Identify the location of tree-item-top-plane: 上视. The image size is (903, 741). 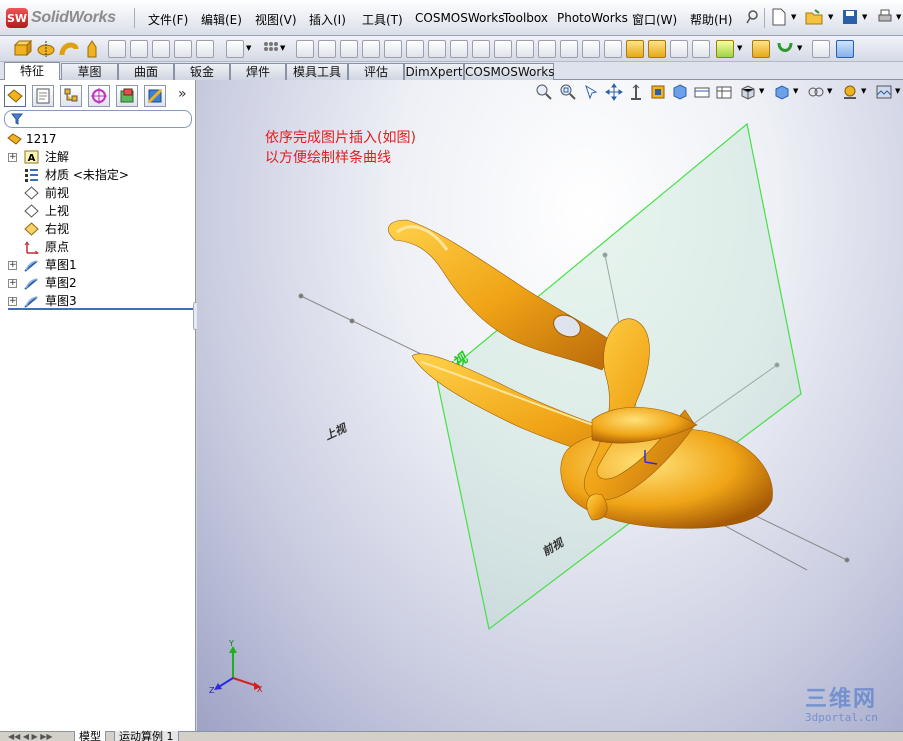
(98, 211).